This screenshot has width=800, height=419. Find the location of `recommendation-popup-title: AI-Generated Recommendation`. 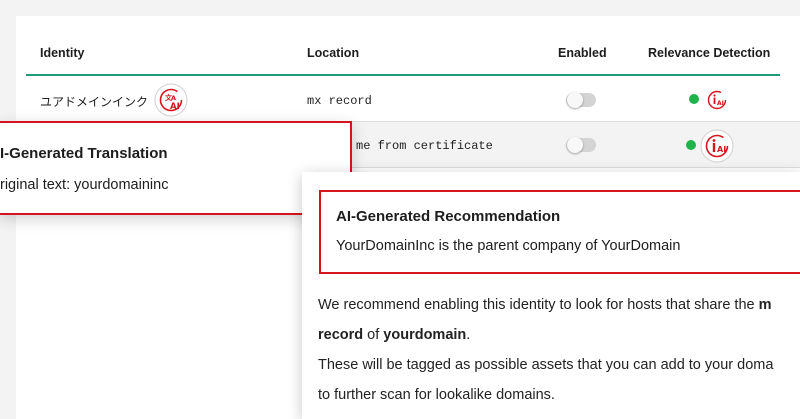

recommendation-popup-title: AI-Generated Recommendation is located at coordinates (448, 216).